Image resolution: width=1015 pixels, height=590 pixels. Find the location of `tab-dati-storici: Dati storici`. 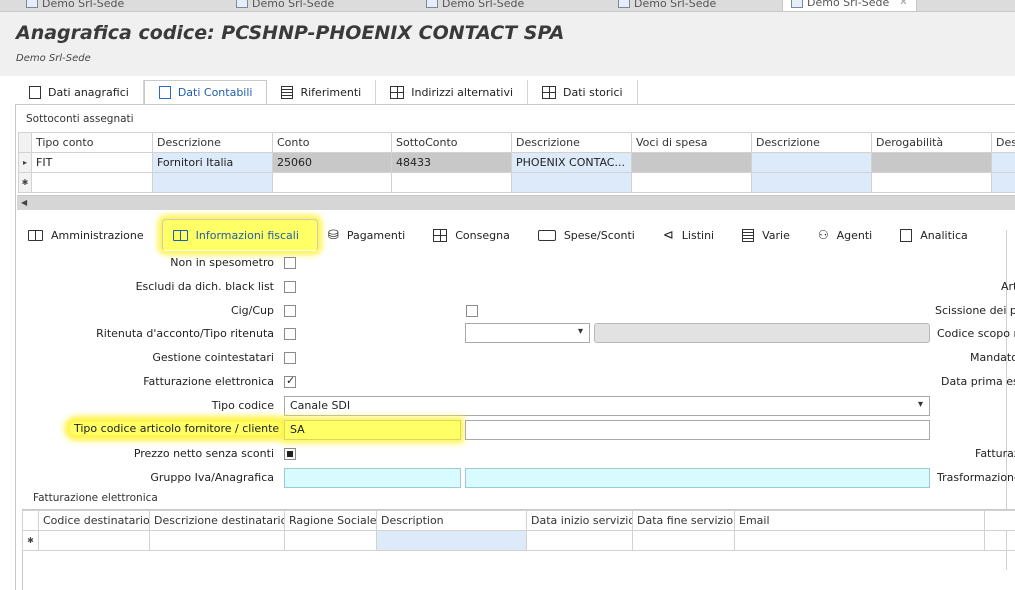

tab-dati-storici: Dati storici is located at coordinates (583, 92).